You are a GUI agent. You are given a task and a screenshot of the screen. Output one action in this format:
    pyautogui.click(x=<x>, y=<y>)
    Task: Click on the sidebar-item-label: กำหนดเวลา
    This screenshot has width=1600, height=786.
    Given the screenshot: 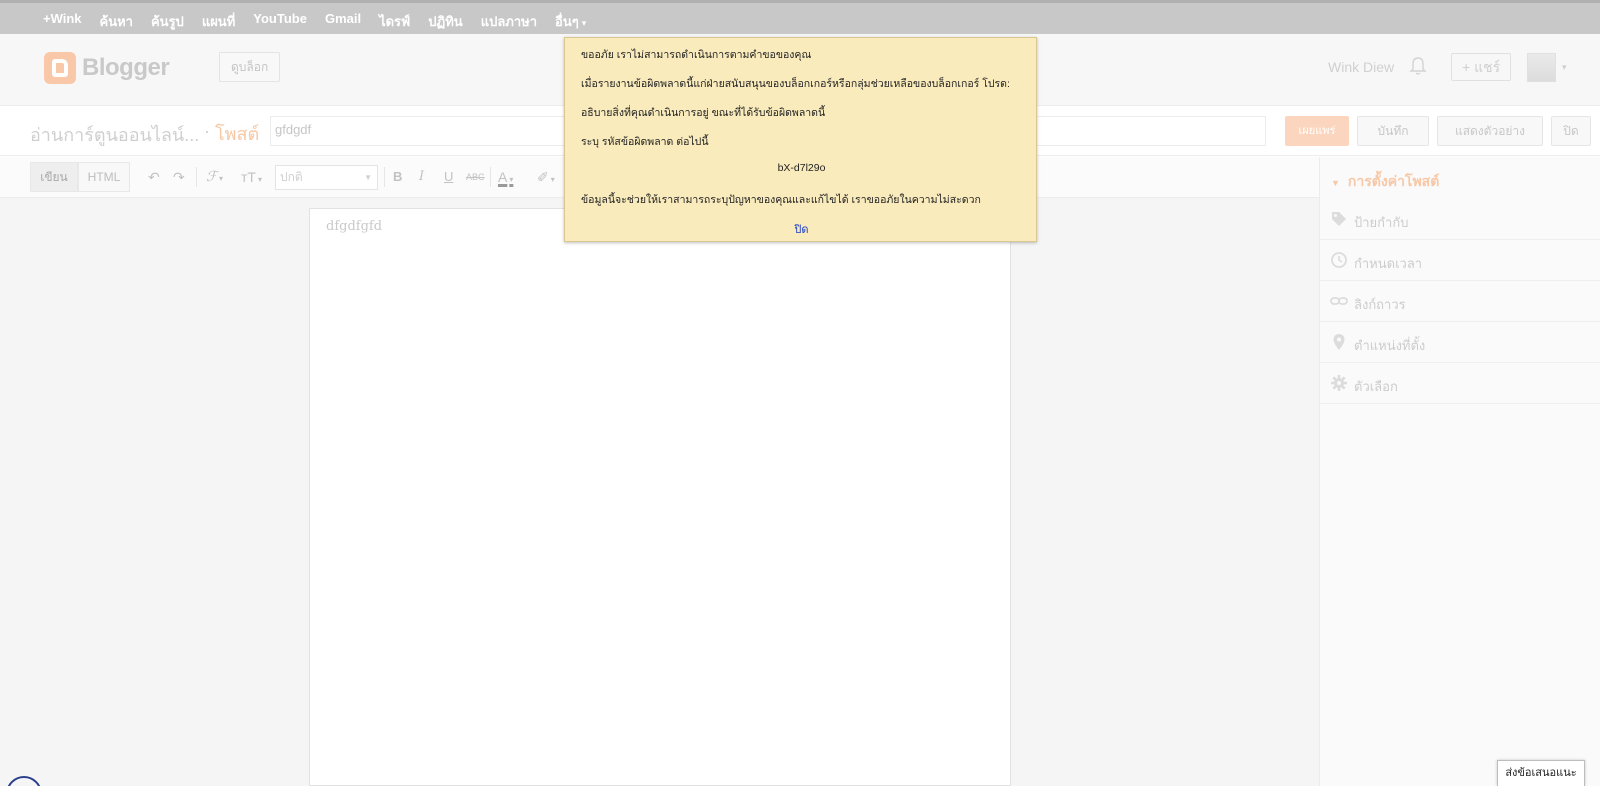 What is the action you would take?
    pyautogui.click(x=1388, y=263)
    